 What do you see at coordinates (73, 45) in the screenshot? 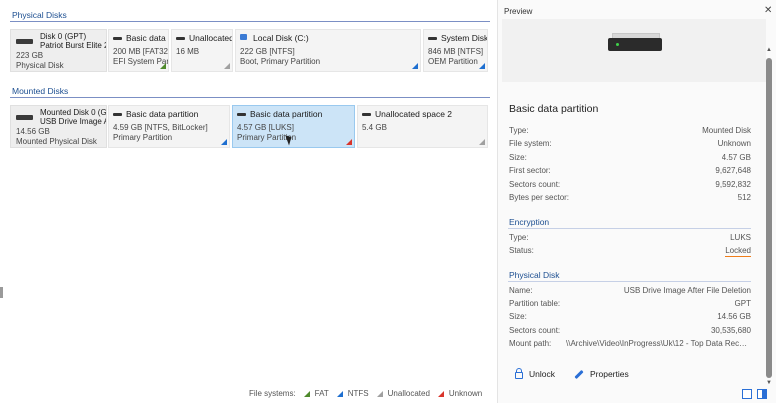
I see `disk-model: Patriot Burst Elite 24` at bounding box center [73, 45].